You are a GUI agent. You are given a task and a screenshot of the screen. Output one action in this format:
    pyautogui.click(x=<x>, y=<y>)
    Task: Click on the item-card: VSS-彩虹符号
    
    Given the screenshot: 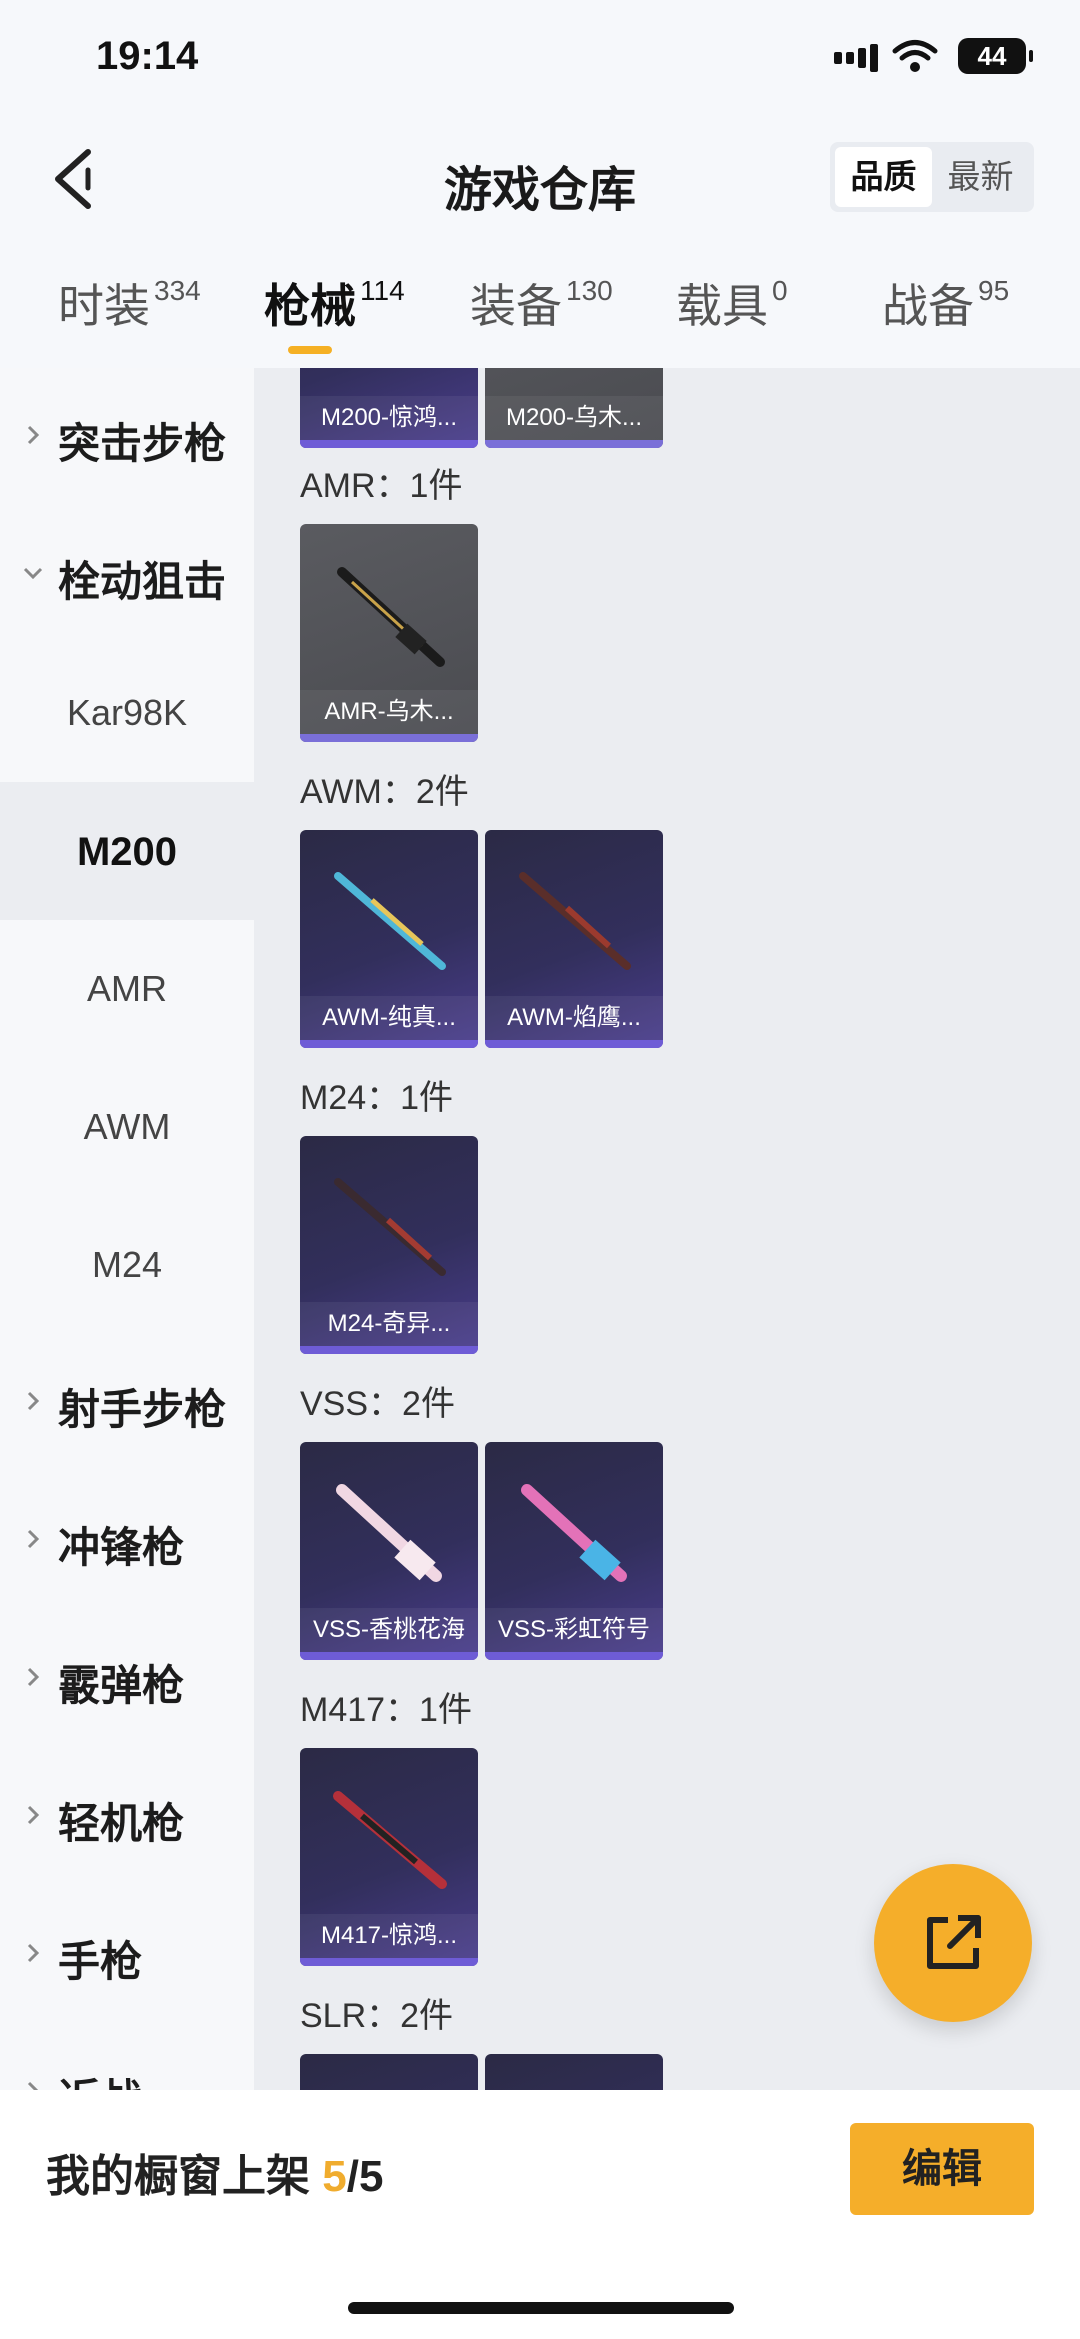 What is the action you would take?
    pyautogui.click(x=574, y=1551)
    